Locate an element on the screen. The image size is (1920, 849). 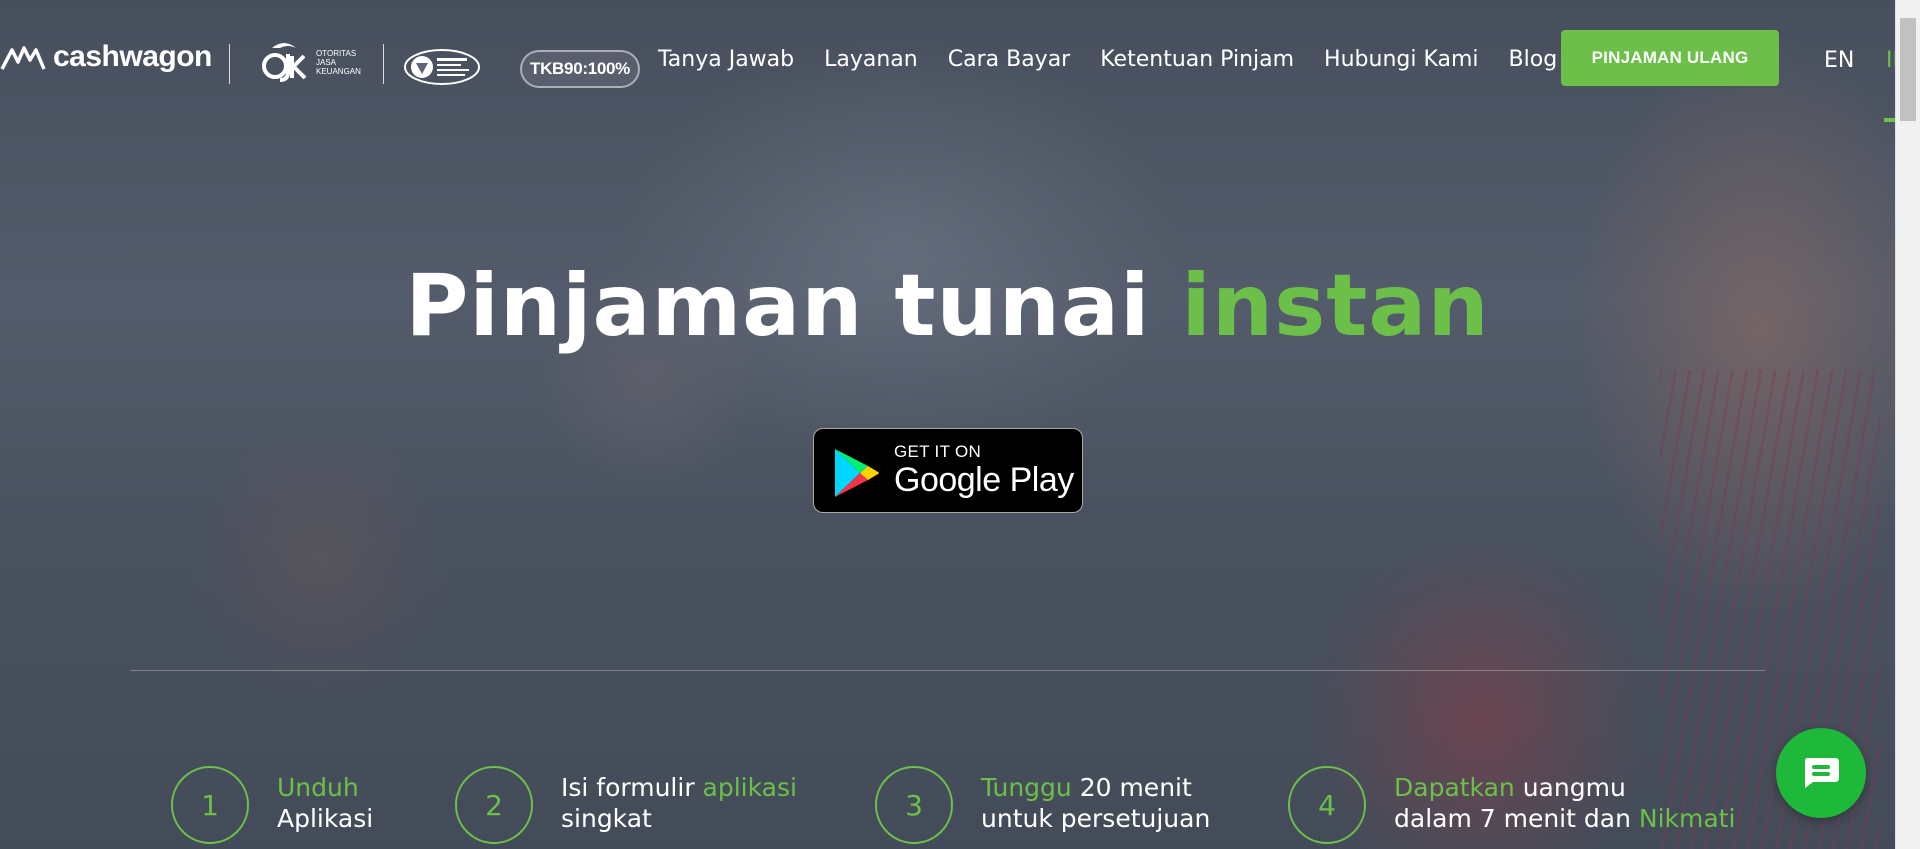
step-number: 4 is located at coordinates (1327, 805).